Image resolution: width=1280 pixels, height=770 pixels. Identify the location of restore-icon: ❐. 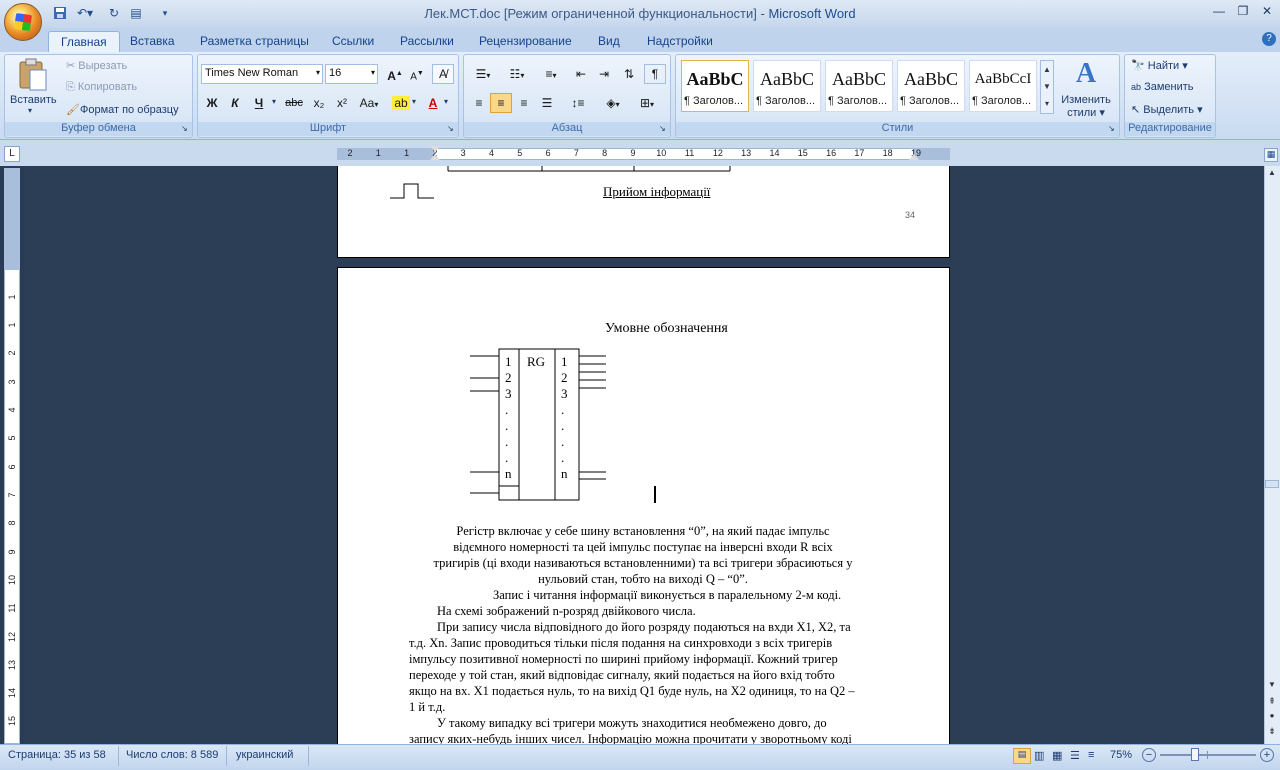
(1243, 13).